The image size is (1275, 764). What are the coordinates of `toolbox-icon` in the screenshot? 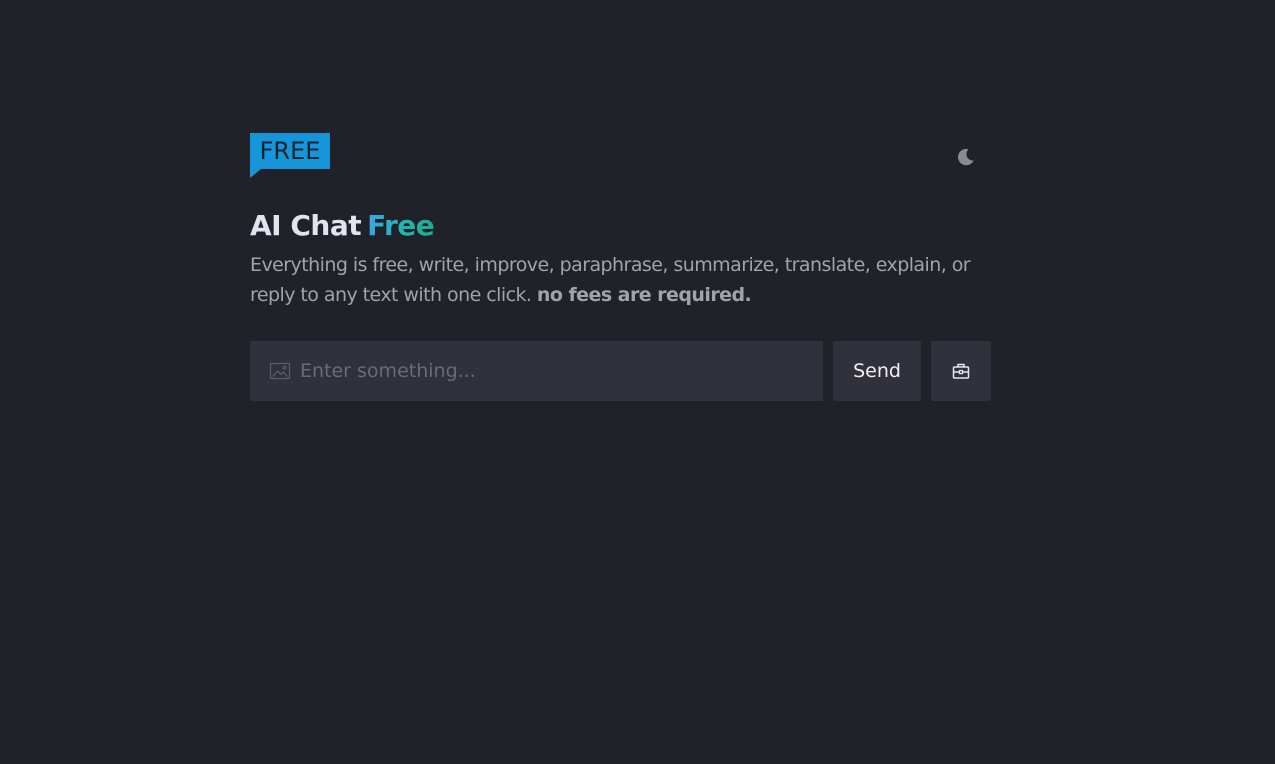 It's located at (961, 371).